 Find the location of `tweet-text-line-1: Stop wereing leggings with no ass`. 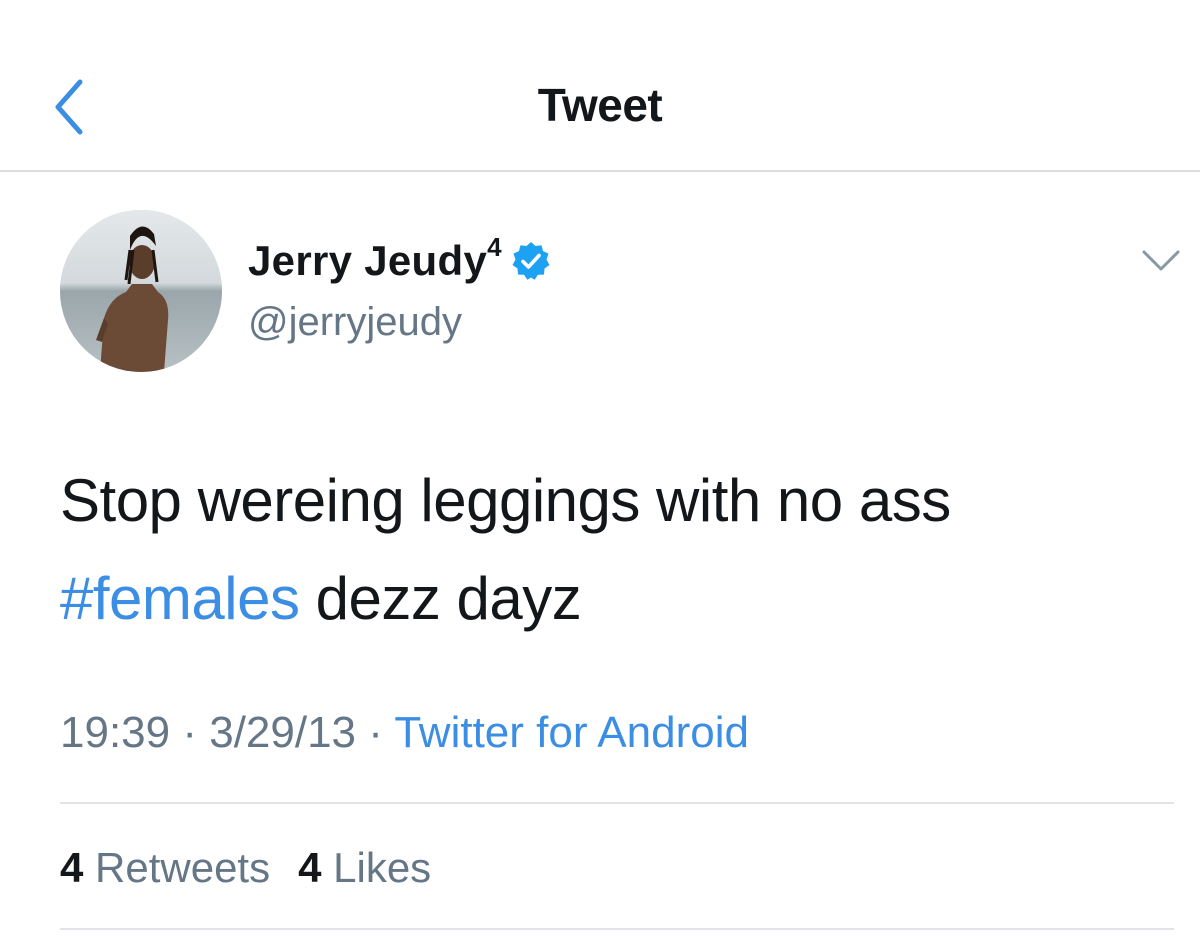

tweet-text-line-1: Stop wereing leggings with no ass is located at coordinates (505, 500).